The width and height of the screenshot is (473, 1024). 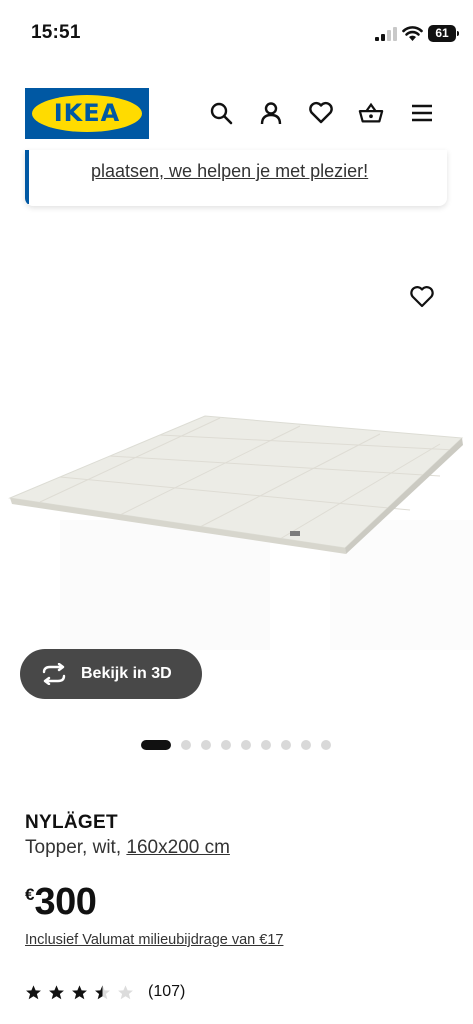 I want to click on price: € 300, so click(x=61, y=902).